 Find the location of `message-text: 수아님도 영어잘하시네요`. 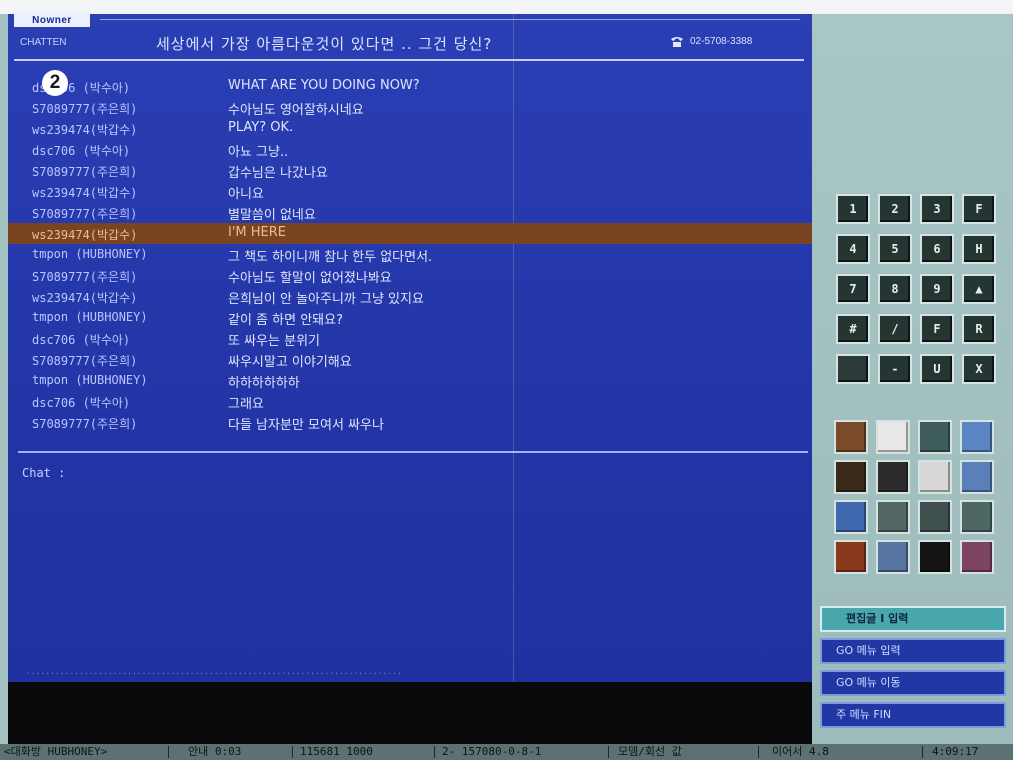

message-text: 수아님도 영어잘하시네요 is located at coordinates (296, 110).